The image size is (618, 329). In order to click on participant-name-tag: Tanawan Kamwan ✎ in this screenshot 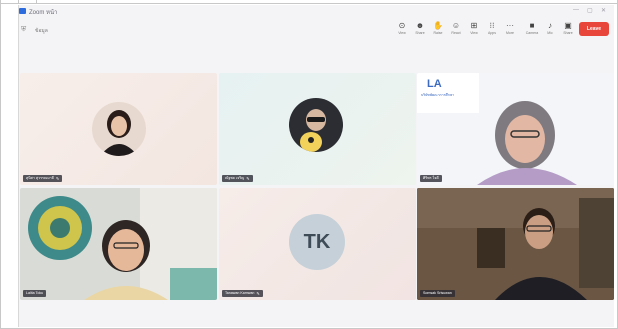, I will do `click(242, 293)`.